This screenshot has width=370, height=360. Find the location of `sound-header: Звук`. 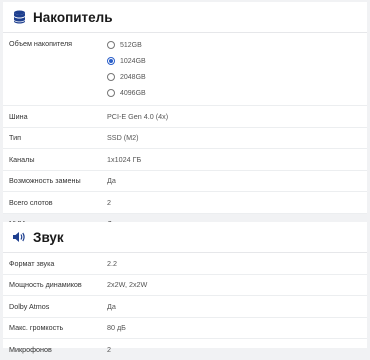

sound-header: Звук is located at coordinates (185, 237).